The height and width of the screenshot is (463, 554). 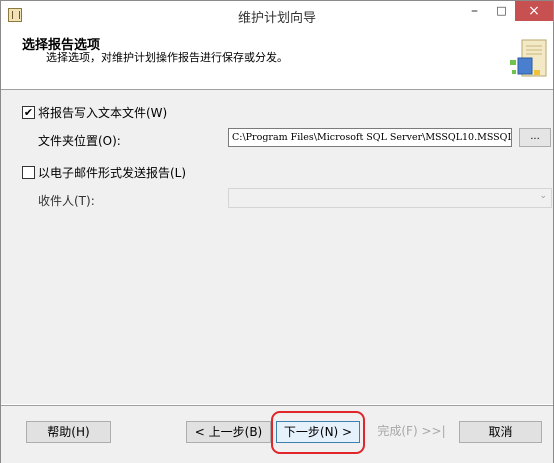 I want to click on page-subtitle: 选择选项，对维护计划操作报告进行保存或分发。, so click(x=167, y=57).